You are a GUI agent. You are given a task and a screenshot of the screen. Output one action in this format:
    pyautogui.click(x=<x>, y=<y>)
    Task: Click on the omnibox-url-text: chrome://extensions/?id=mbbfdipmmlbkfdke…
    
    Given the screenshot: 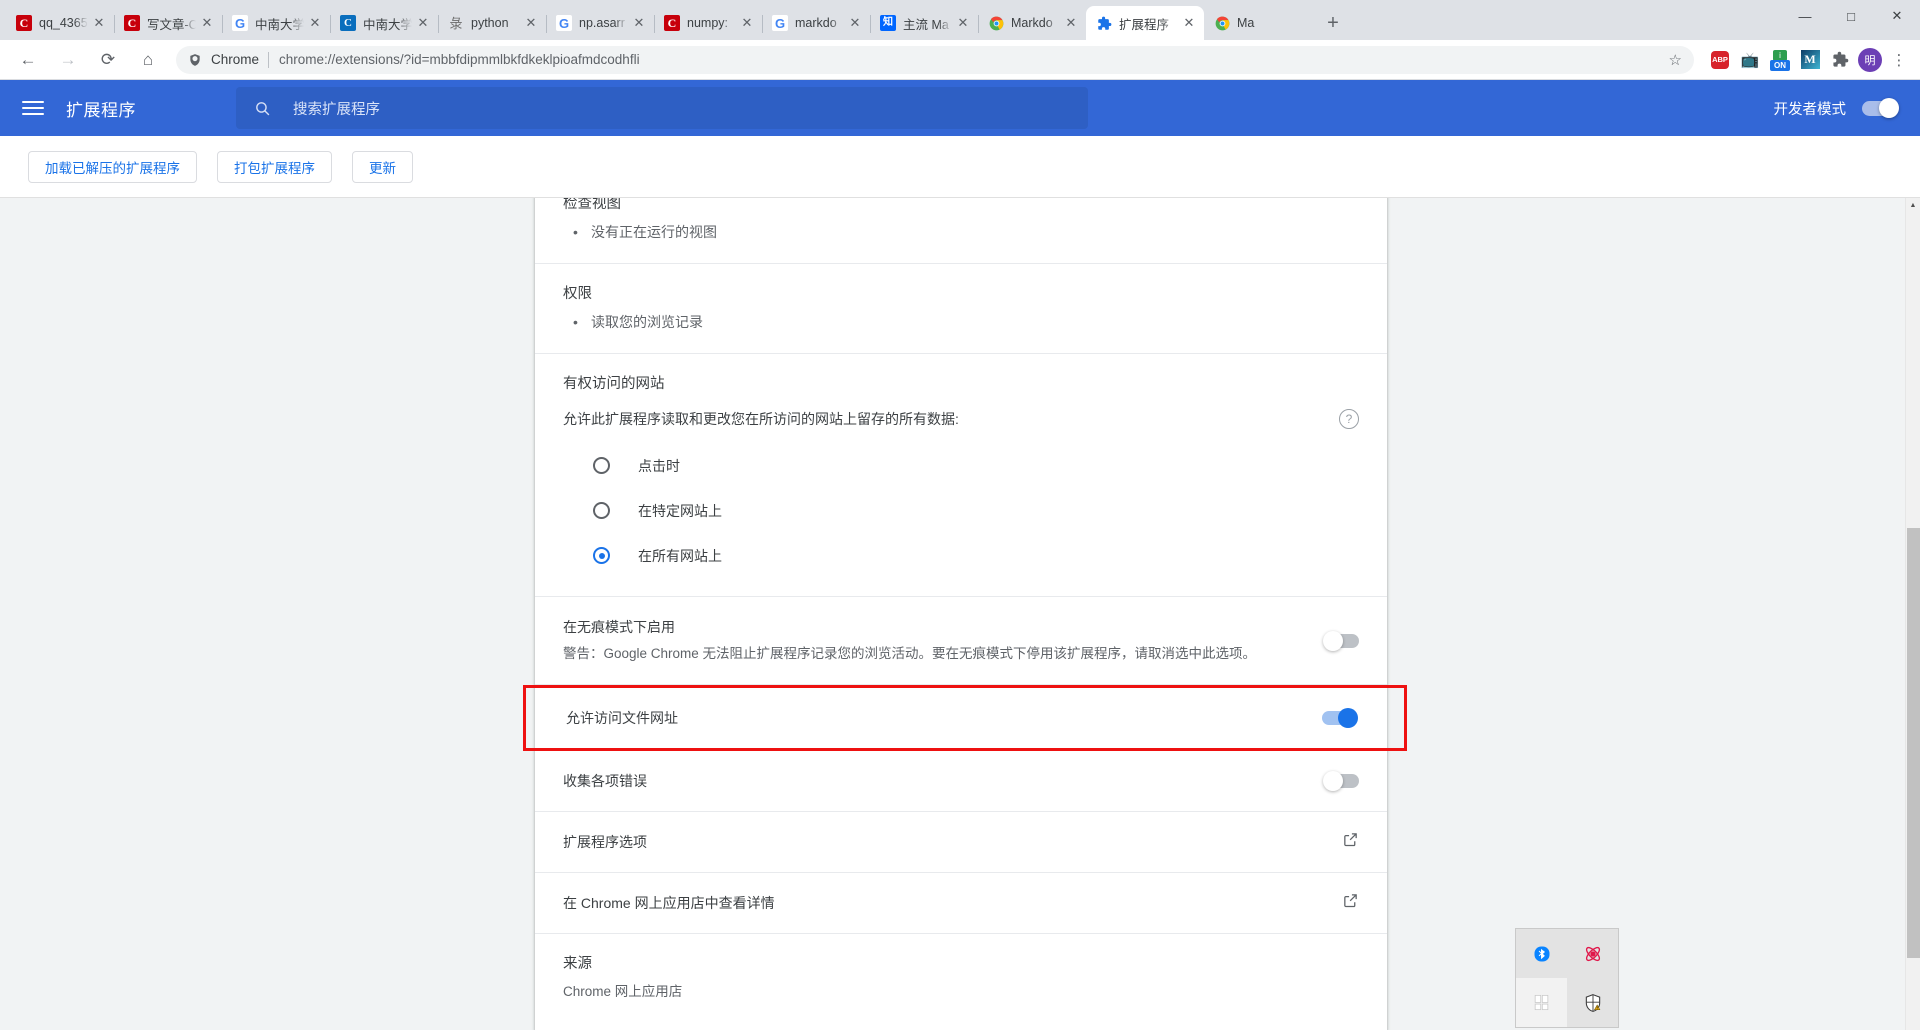 What is the action you would take?
    pyautogui.click(x=459, y=59)
    